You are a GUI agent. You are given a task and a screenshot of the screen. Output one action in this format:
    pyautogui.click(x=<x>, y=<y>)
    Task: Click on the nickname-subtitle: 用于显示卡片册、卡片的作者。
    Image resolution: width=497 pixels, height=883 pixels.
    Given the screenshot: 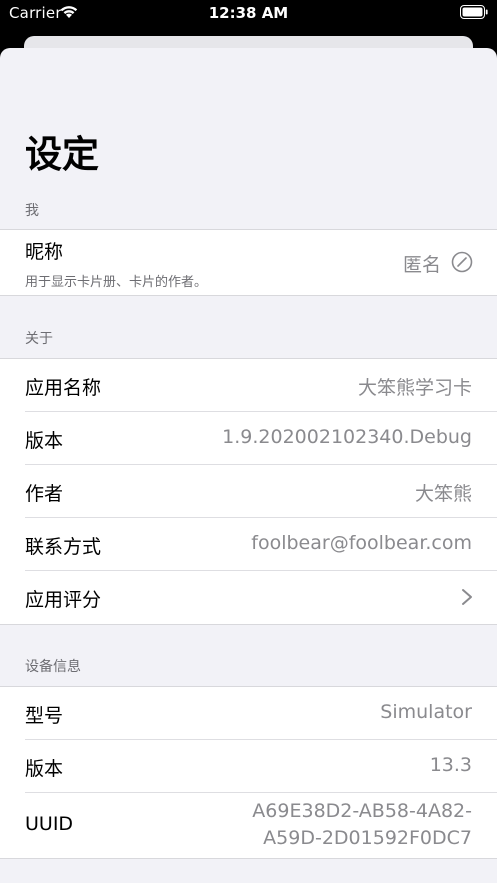 What is the action you would take?
    pyautogui.click(x=116, y=282)
    